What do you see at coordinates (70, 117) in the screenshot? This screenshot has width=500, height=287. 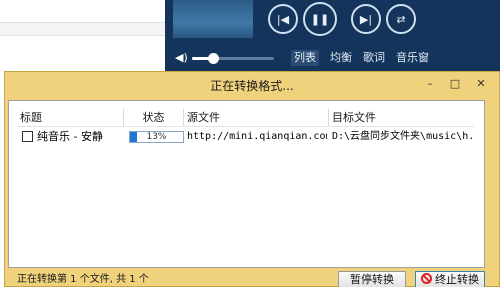 I see `column-header-title: 标题` at bounding box center [70, 117].